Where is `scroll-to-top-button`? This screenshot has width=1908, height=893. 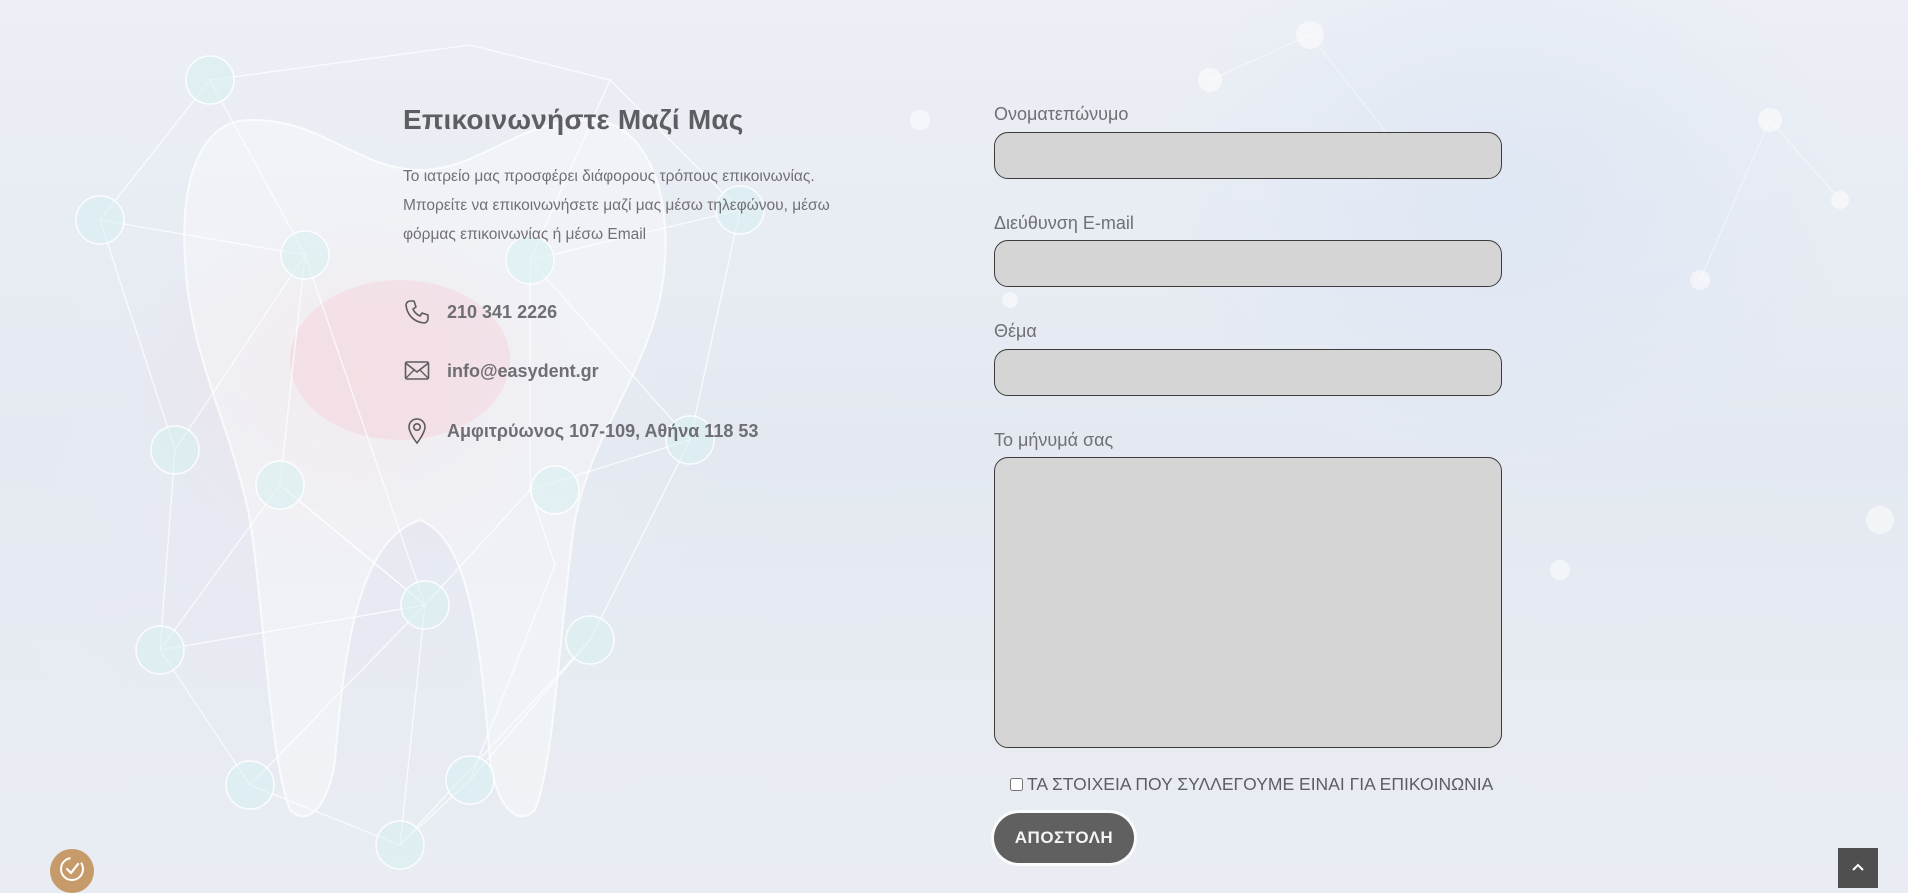
scroll-to-top-button is located at coordinates (1858, 868).